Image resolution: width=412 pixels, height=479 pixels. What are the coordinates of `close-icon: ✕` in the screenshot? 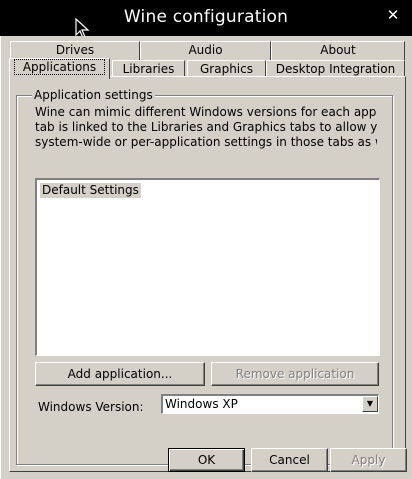 It's located at (393, 15).